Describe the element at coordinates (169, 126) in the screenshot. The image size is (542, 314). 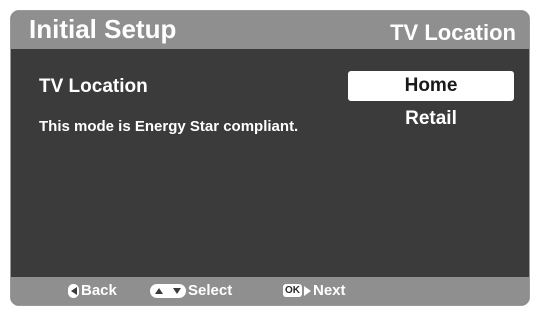
I see `setting-description: This mode is Energy Star compliant.` at that location.